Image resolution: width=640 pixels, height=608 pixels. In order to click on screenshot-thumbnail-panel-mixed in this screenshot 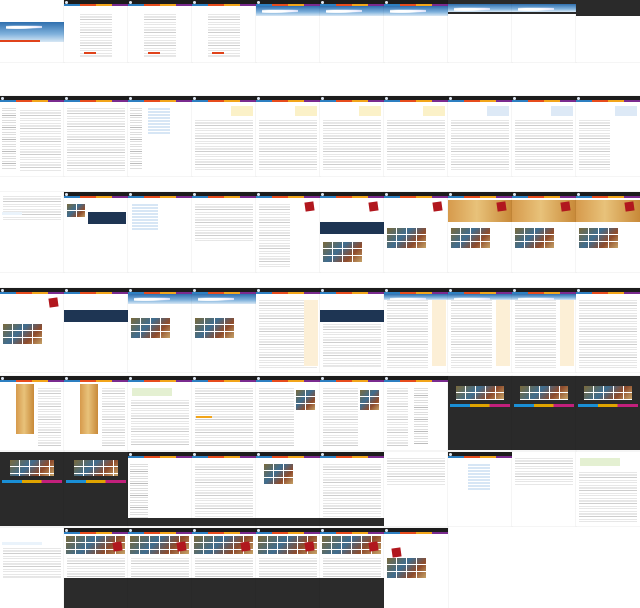, I will do `click(608, 136)`.